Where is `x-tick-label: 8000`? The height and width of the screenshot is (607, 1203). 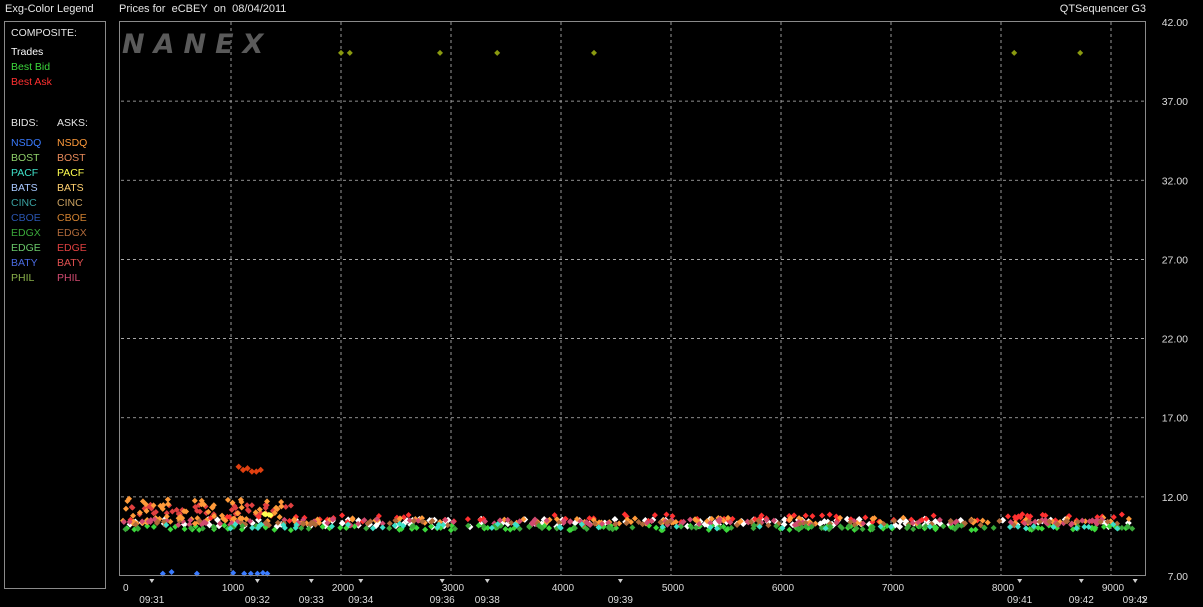 x-tick-label: 8000 is located at coordinates (1003, 588).